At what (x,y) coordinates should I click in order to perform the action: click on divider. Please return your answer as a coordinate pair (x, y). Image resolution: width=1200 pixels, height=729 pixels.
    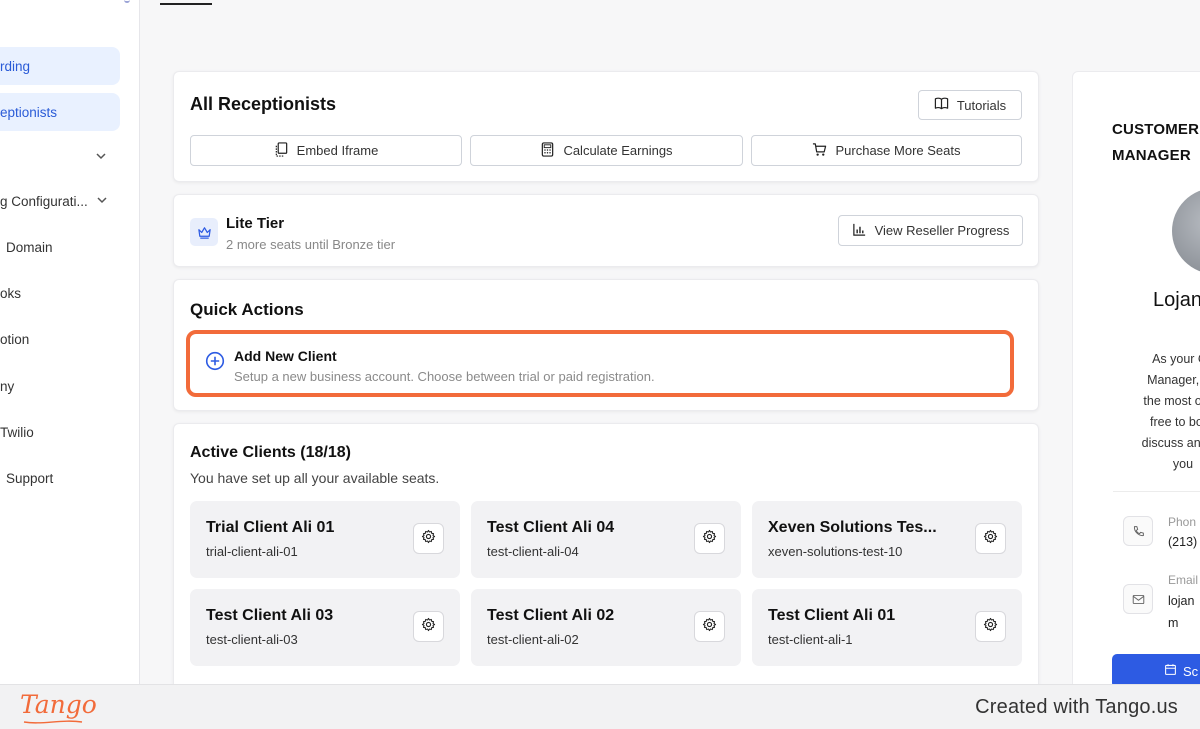
    Looking at the image, I should click on (1156, 491).